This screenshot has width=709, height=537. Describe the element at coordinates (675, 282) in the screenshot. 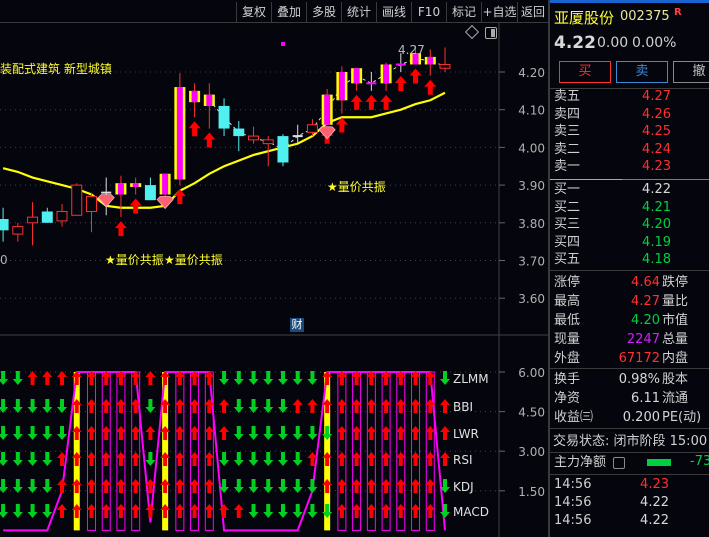

I see `row-right-label: 跌停` at that location.